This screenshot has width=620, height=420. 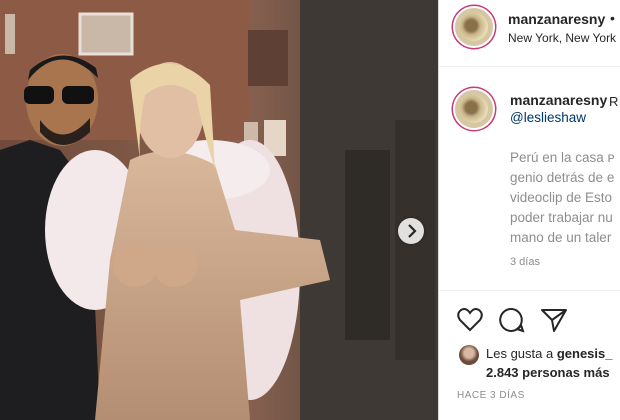 I want to click on likes-user: genesis_, so click(x=585, y=353).